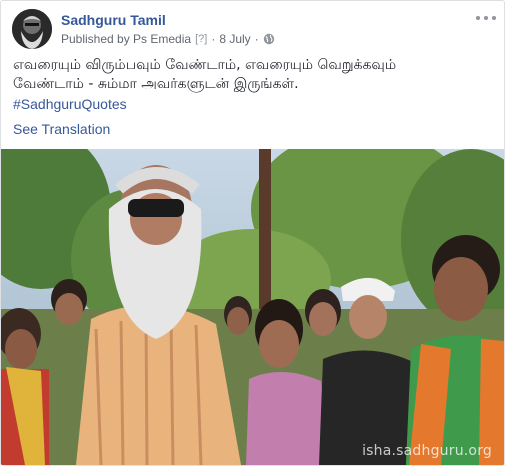 The height and width of the screenshot is (466, 505). I want to click on avatar-image, so click(32, 29).